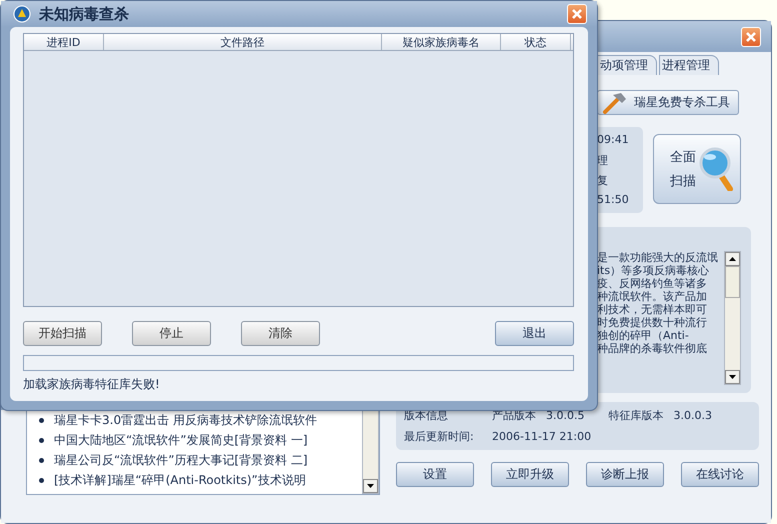  What do you see at coordinates (643, 335) in the screenshot?
I see `description-line: 独创的碎甲（Anti-` at bounding box center [643, 335].